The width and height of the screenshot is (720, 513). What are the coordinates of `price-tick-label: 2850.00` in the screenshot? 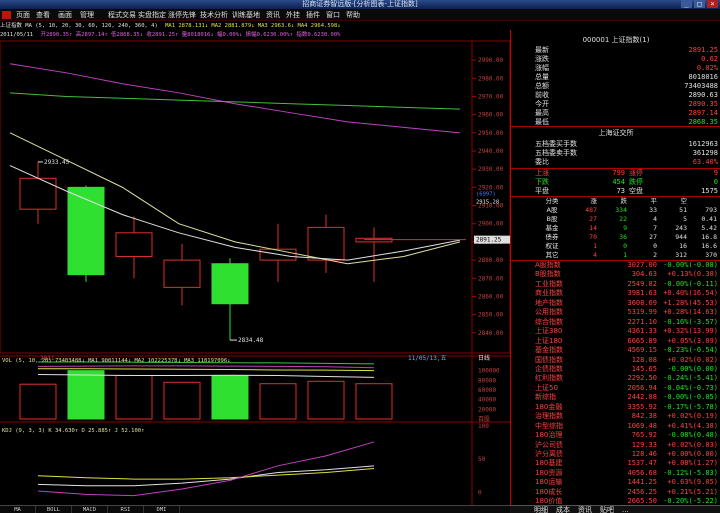 It's located at (491, 315).